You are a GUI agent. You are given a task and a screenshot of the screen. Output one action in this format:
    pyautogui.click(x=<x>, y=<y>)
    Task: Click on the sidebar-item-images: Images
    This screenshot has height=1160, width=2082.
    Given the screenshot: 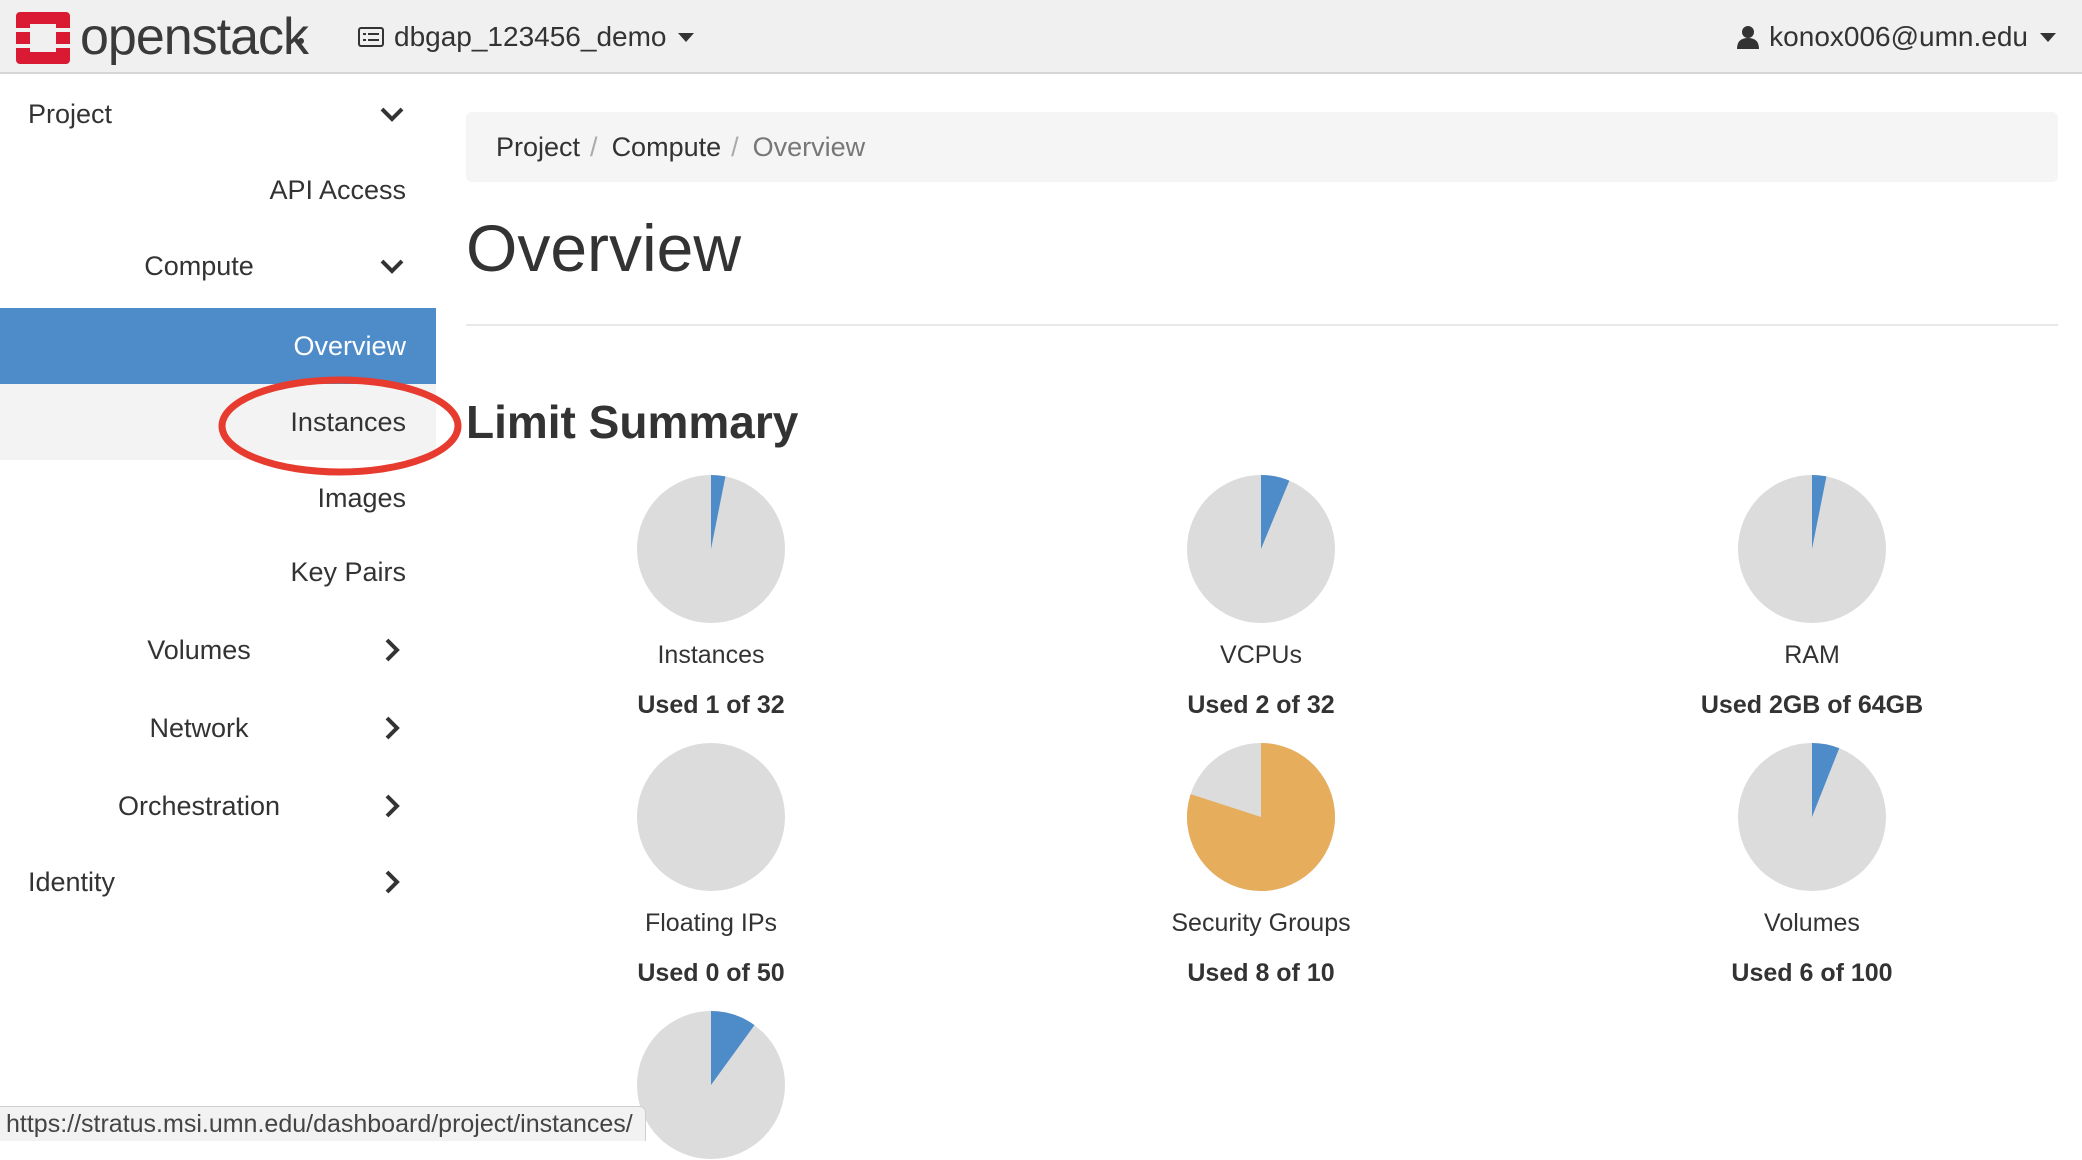 What is the action you would take?
    pyautogui.click(x=218, y=498)
    